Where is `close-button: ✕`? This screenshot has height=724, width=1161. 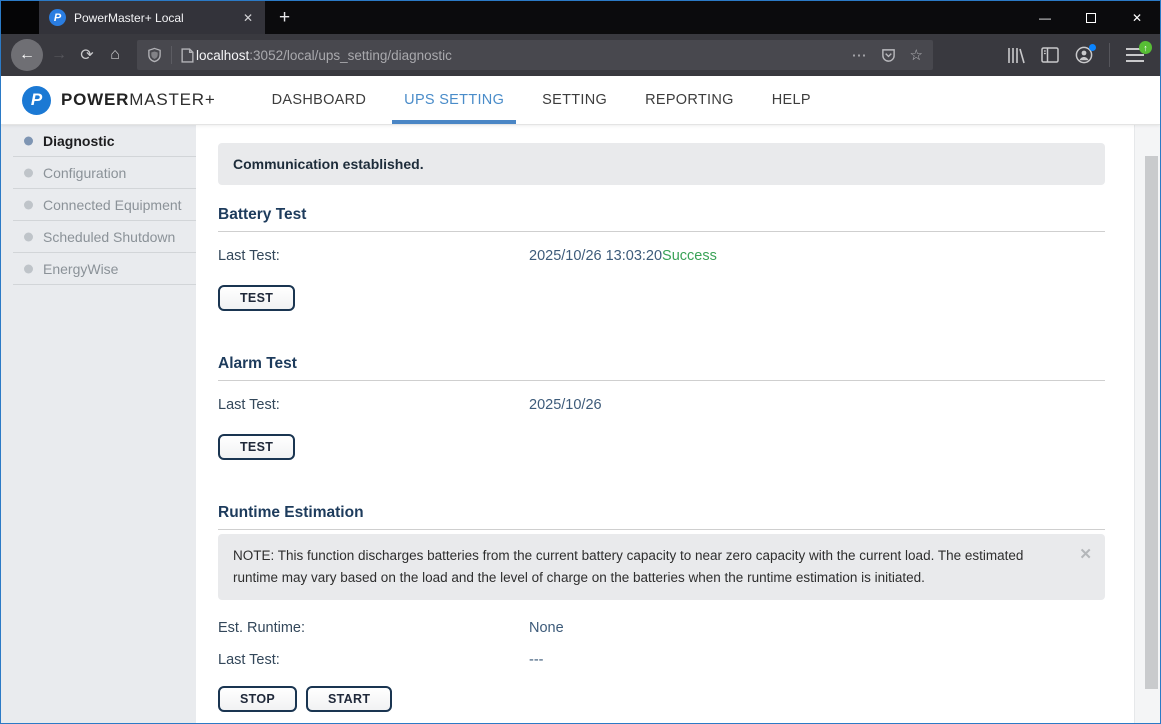
close-button: ✕ is located at coordinates (1137, 17).